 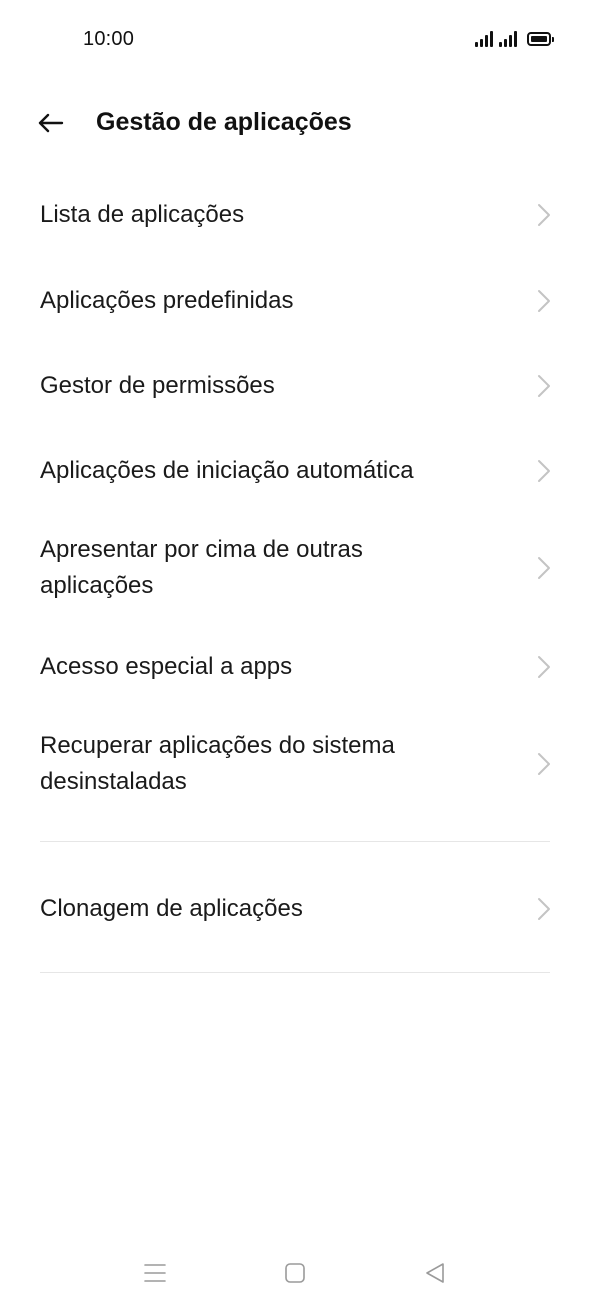 I want to click on list-item-gestor-de-permissoes: Gestor de permissões, so click(x=294, y=386).